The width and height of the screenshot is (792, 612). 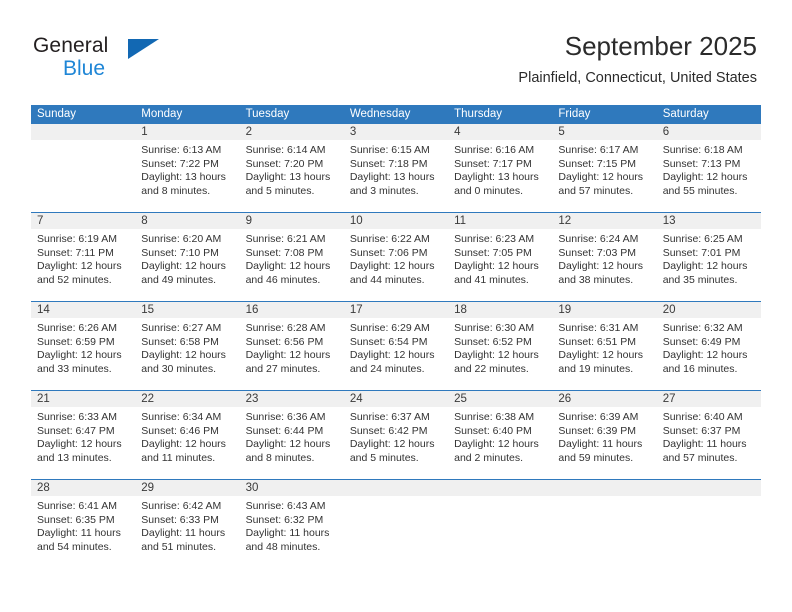 What do you see at coordinates (292, 221) in the screenshot?
I see `day-number: 9` at bounding box center [292, 221].